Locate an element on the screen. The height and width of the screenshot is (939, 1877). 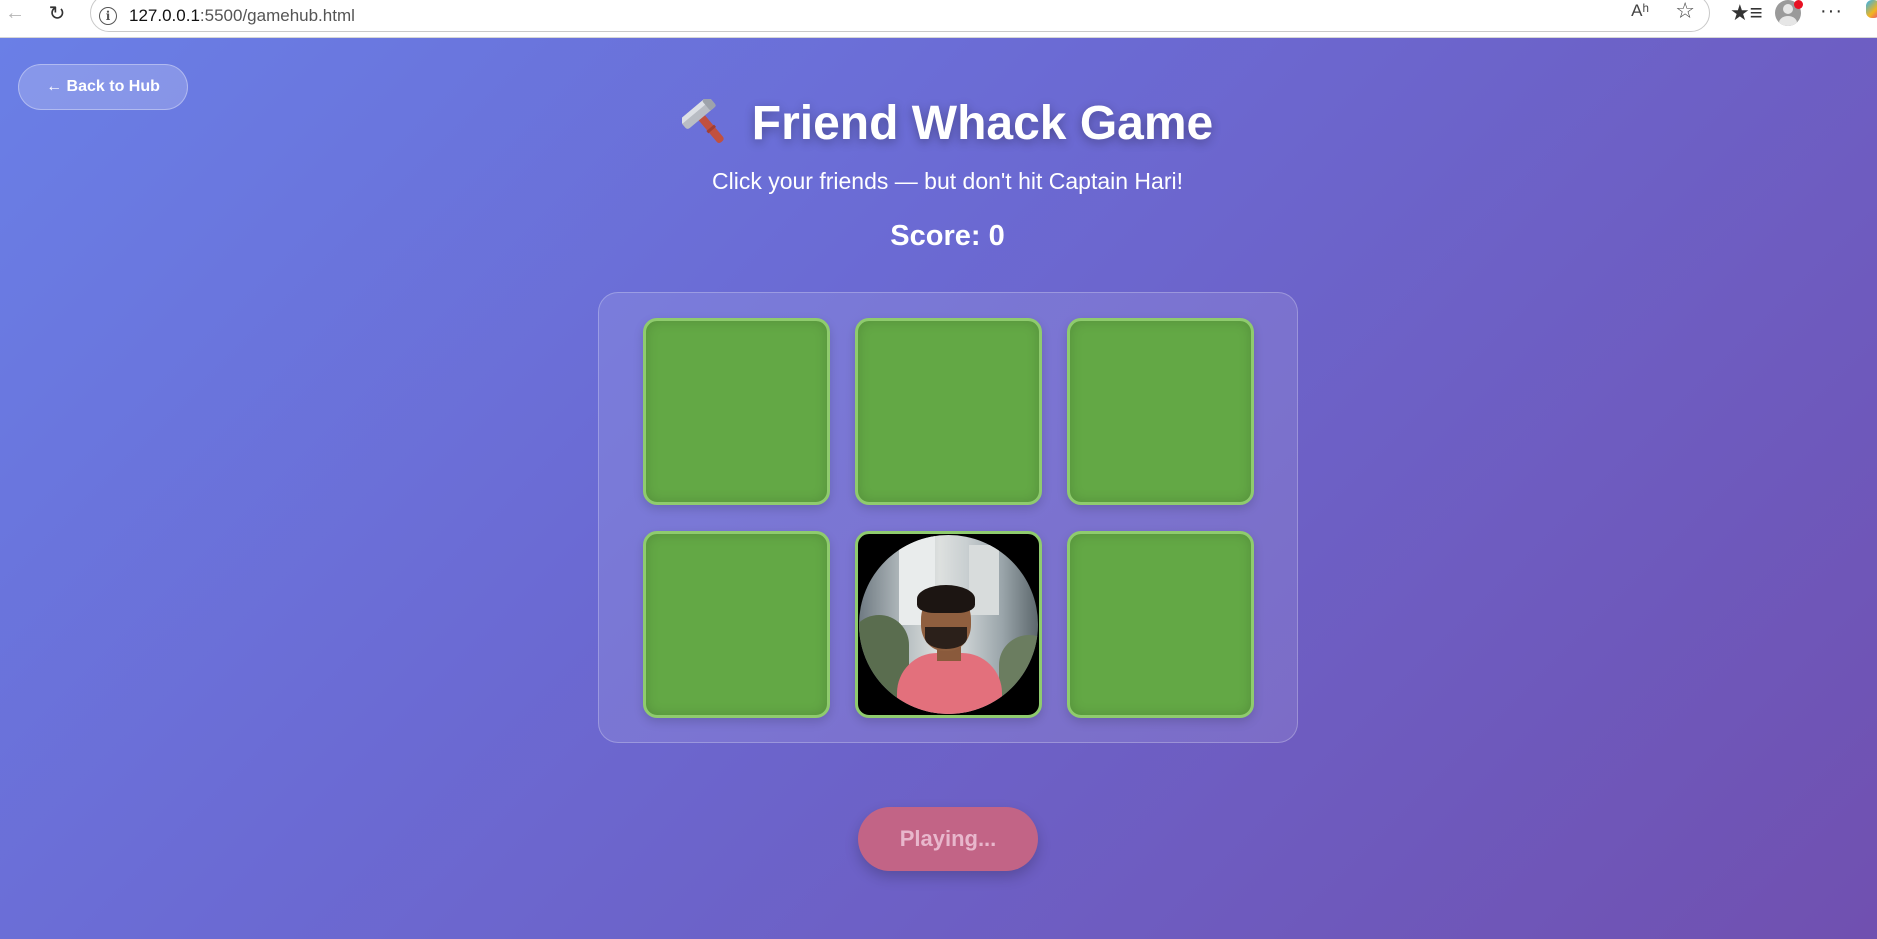
site-info-icon: i is located at coordinates (108, 16).